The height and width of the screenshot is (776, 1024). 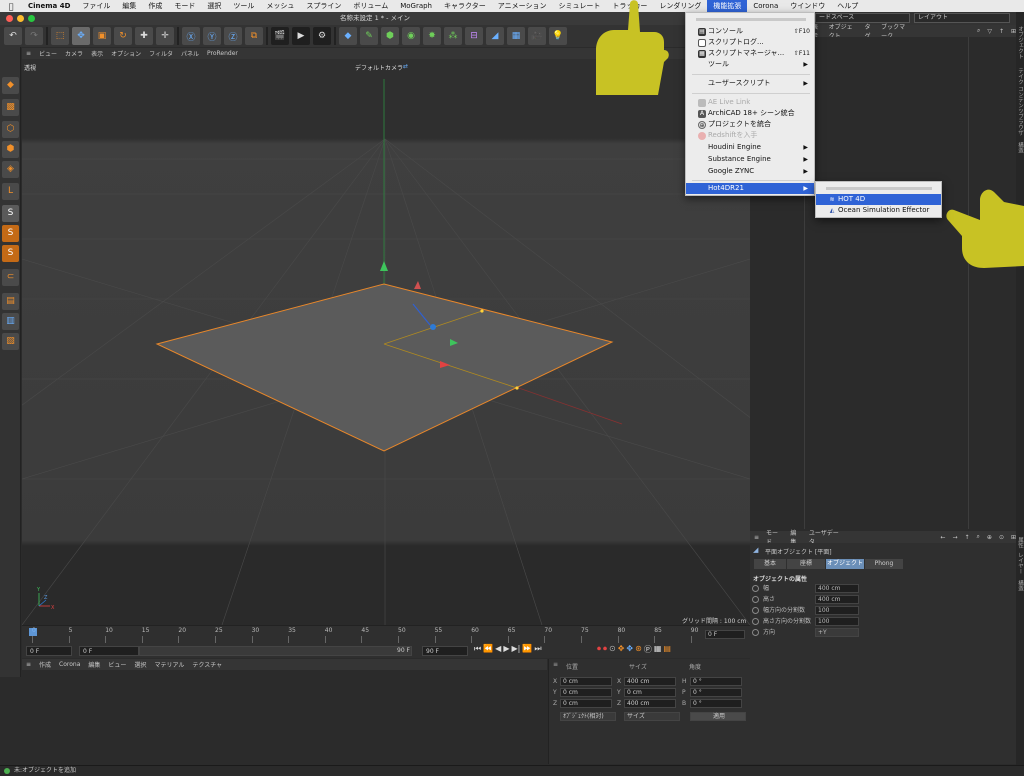 What do you see at coordinates (474, 36) in the screenshot?
I see `field-icon: ⊟` at bounding box center [474, 36].